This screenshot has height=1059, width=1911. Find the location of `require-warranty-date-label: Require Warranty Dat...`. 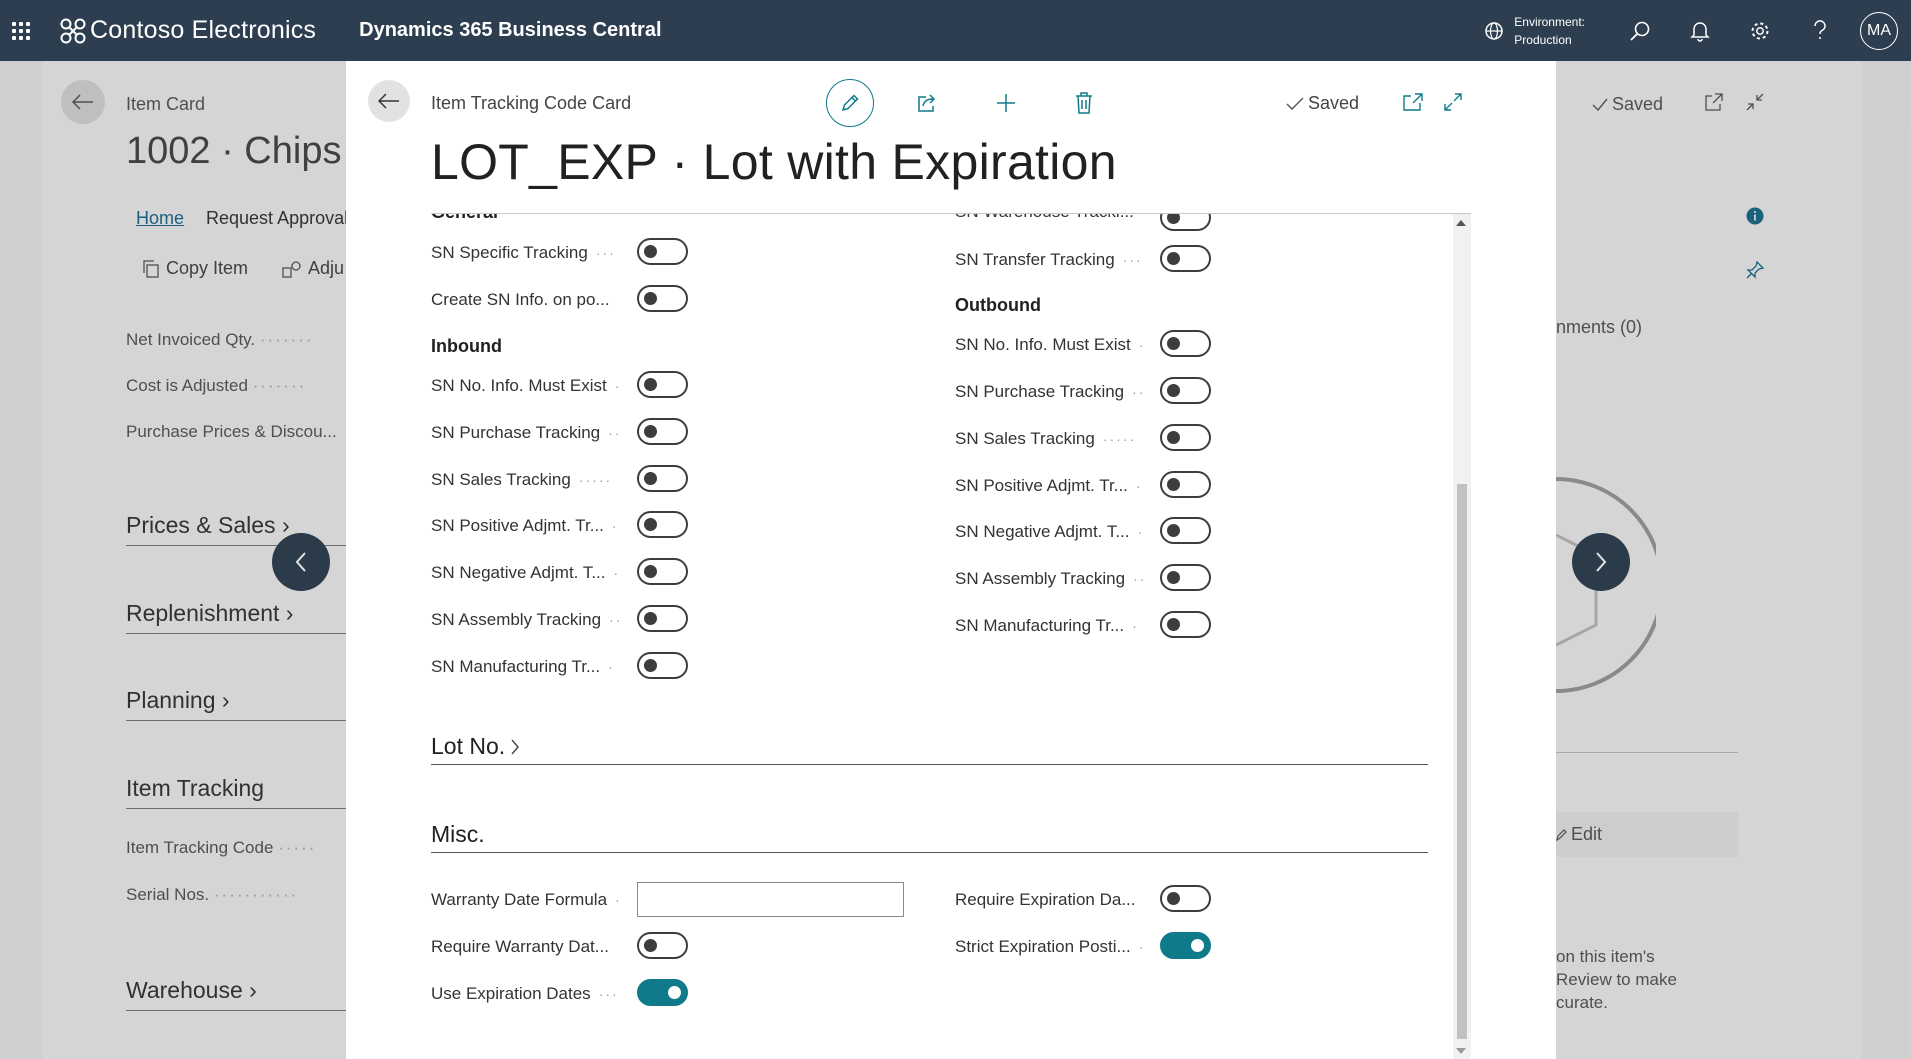

require-warranty-date-label: Require Warranty Dat... is located at coordinates (520, 946).